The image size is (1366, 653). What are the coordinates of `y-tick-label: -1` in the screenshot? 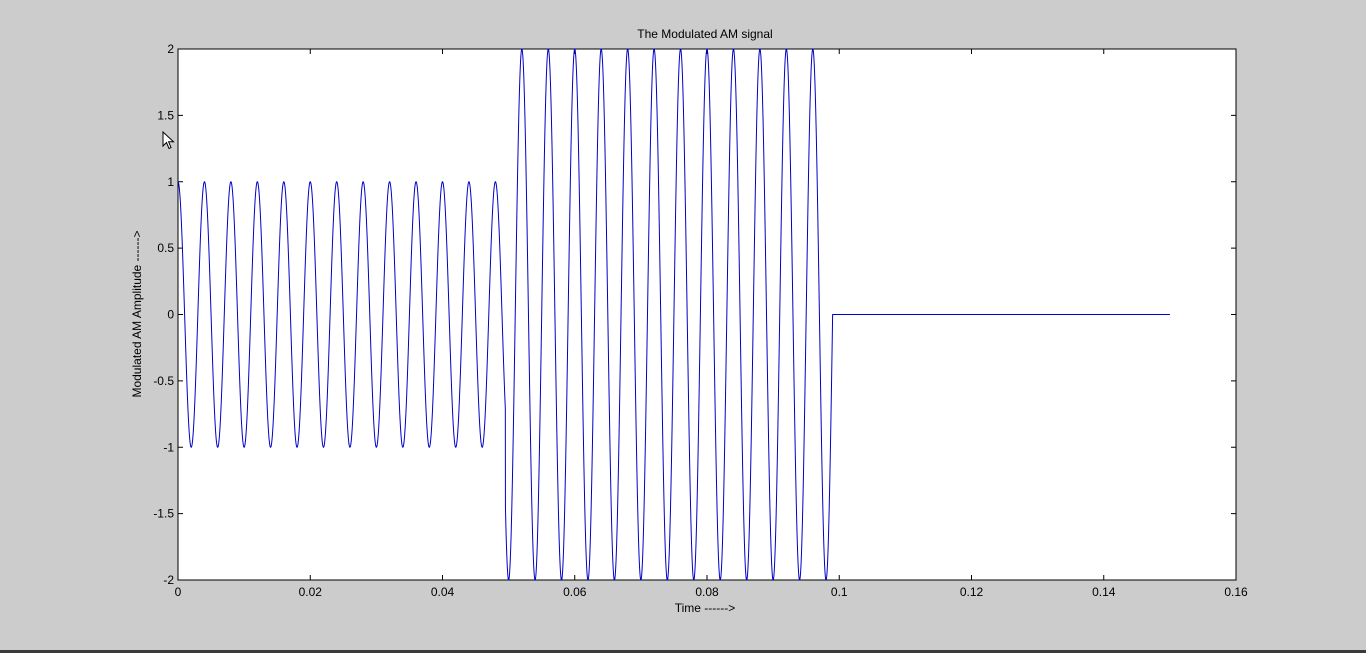 It's located at (168, 447).